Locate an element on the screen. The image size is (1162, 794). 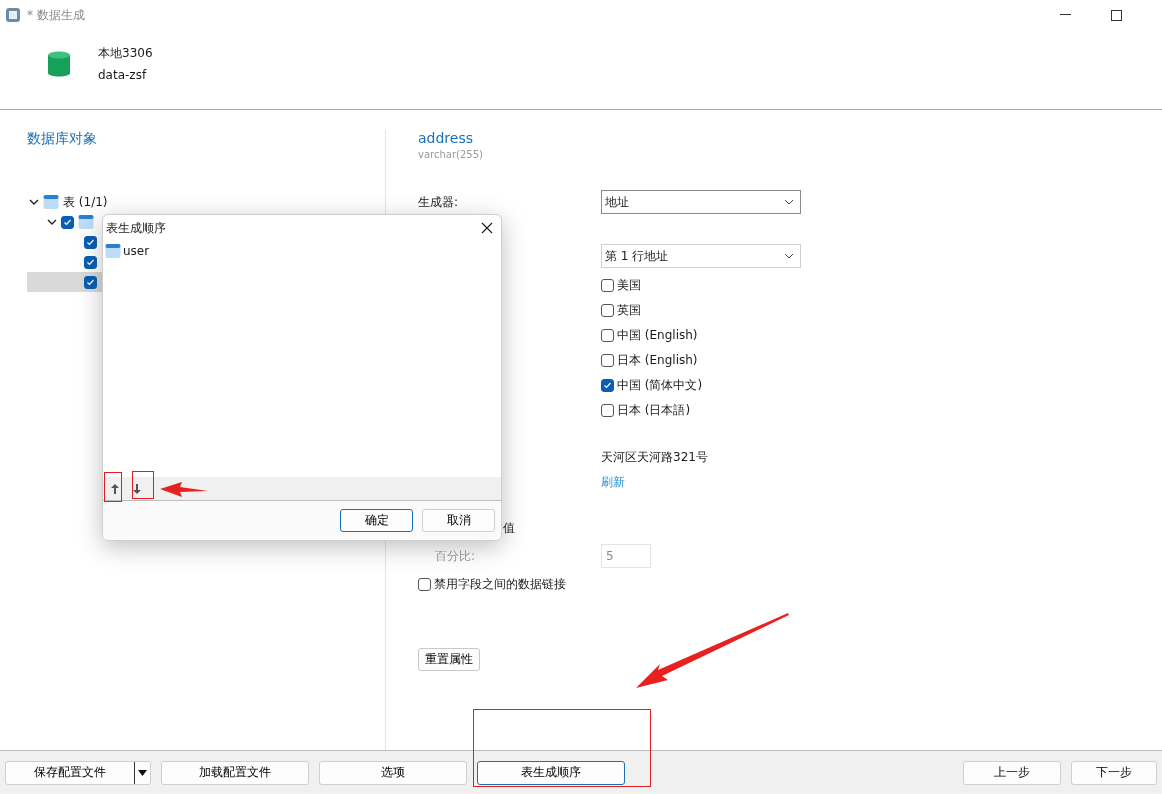
footer-button: 选项 is located at coordinates (393, 772).